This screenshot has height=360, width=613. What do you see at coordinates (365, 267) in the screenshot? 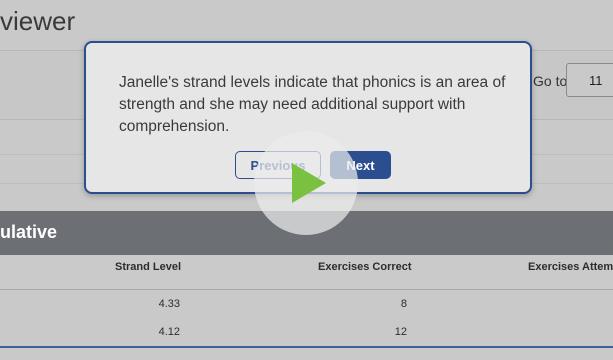
I see `column-header-exercises-correct: Exercises Correct` at bounding box center [365, 267].